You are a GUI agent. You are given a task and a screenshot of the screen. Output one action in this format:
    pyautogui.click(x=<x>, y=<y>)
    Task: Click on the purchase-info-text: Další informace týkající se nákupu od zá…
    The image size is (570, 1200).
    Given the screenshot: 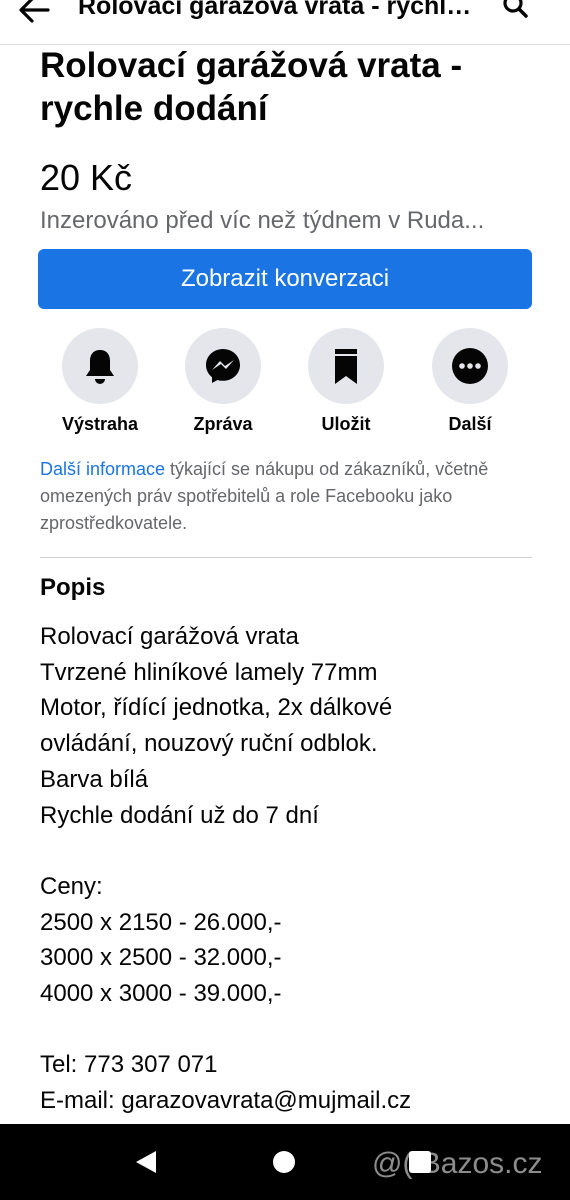 What is the action you would take?
    pyautogui.click(x=290, y=496)
    